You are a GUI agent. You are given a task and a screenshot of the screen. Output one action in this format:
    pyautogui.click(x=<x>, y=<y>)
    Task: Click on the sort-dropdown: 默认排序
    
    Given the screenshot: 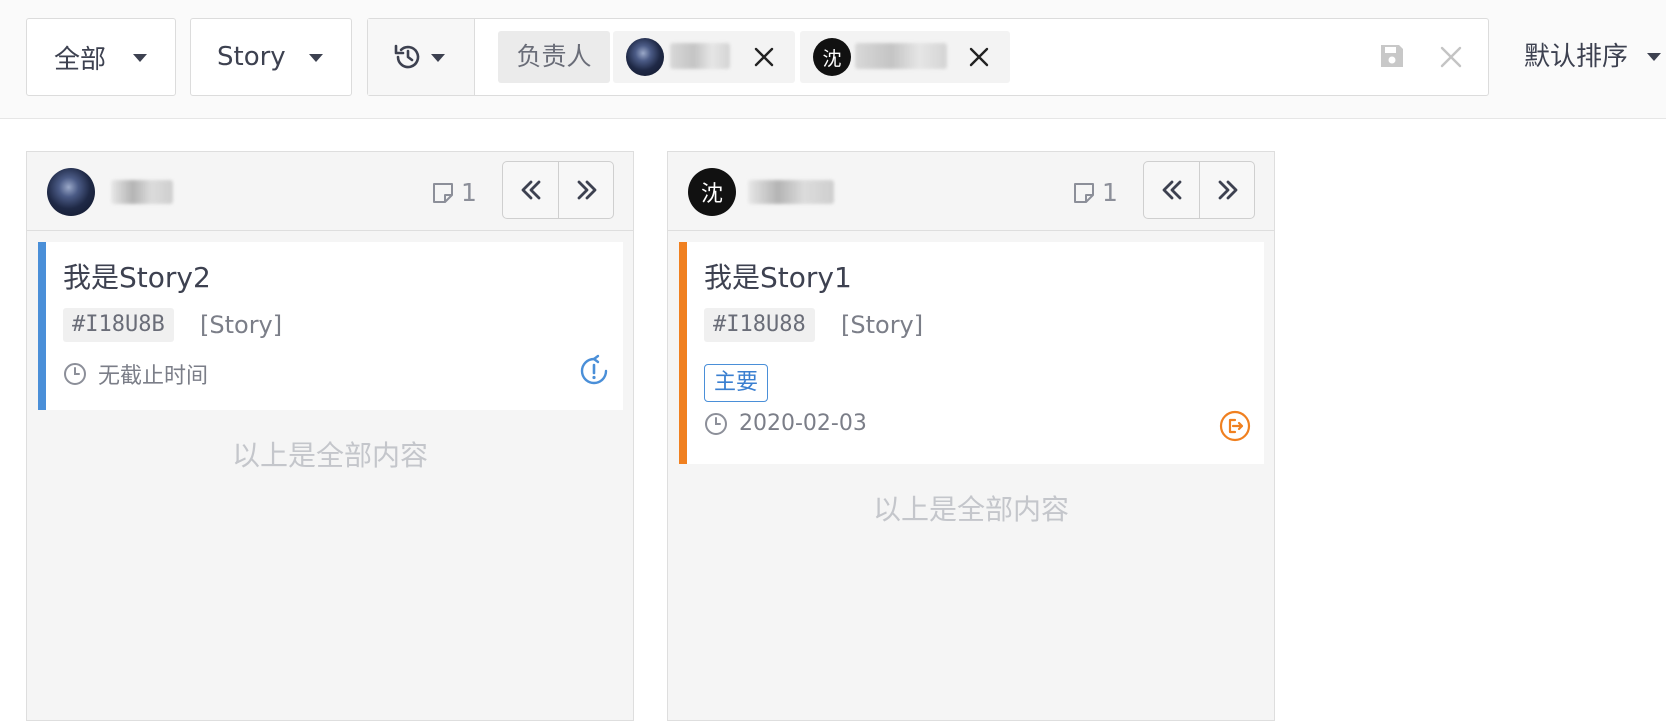 What is the action you would take?
    pyautogui.click(x=1595, y=57)
    